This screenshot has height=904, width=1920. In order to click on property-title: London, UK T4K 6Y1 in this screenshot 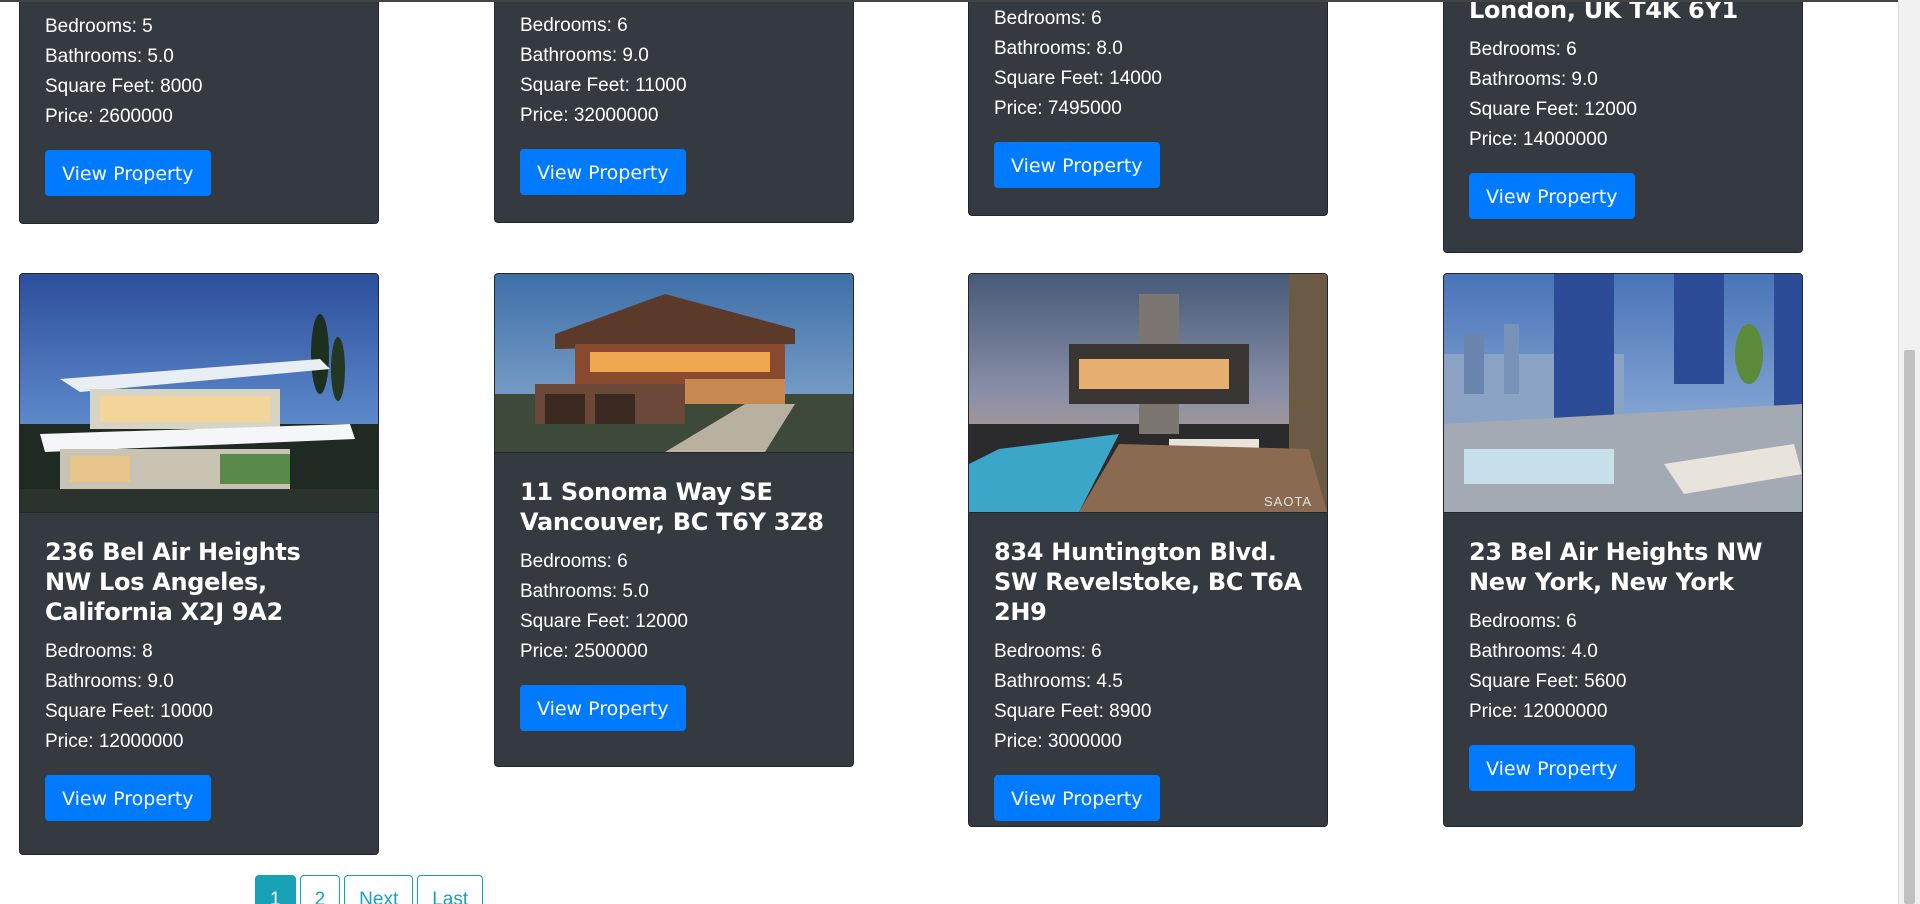, I will do `click(1603, 12)`.